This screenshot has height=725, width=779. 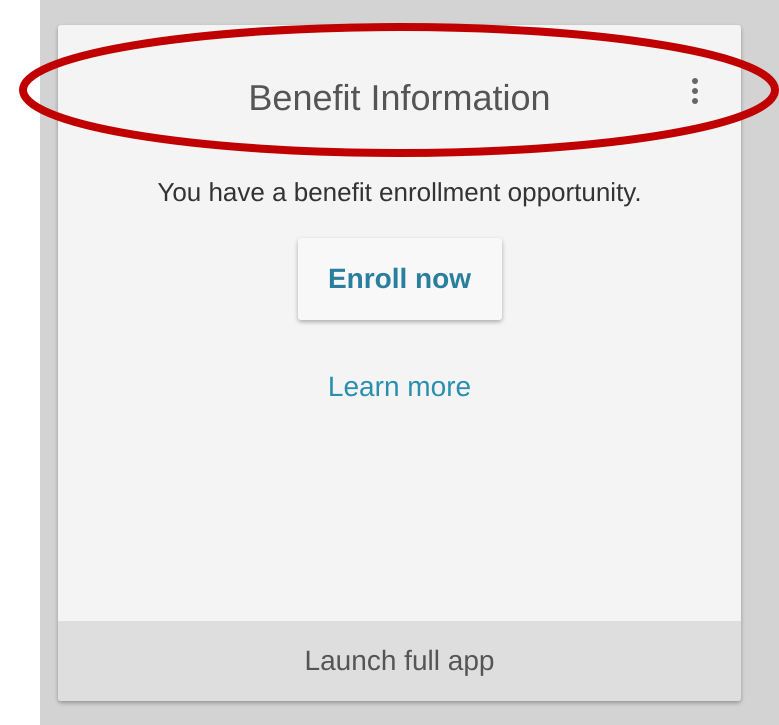 I want to click on launch-full-app-button: Launch full app, so click(x=399, y=661).